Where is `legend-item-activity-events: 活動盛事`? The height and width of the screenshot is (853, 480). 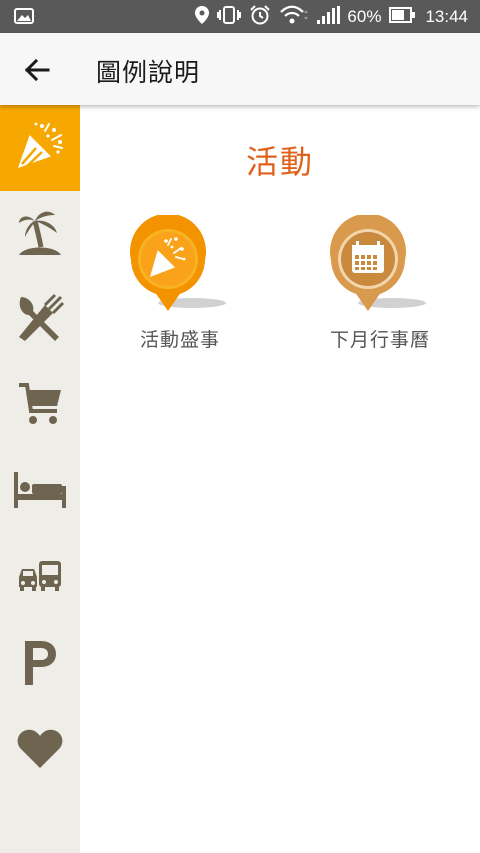 legend-item-activity-events: 活動盛事 is located at coordinates (180, 282).